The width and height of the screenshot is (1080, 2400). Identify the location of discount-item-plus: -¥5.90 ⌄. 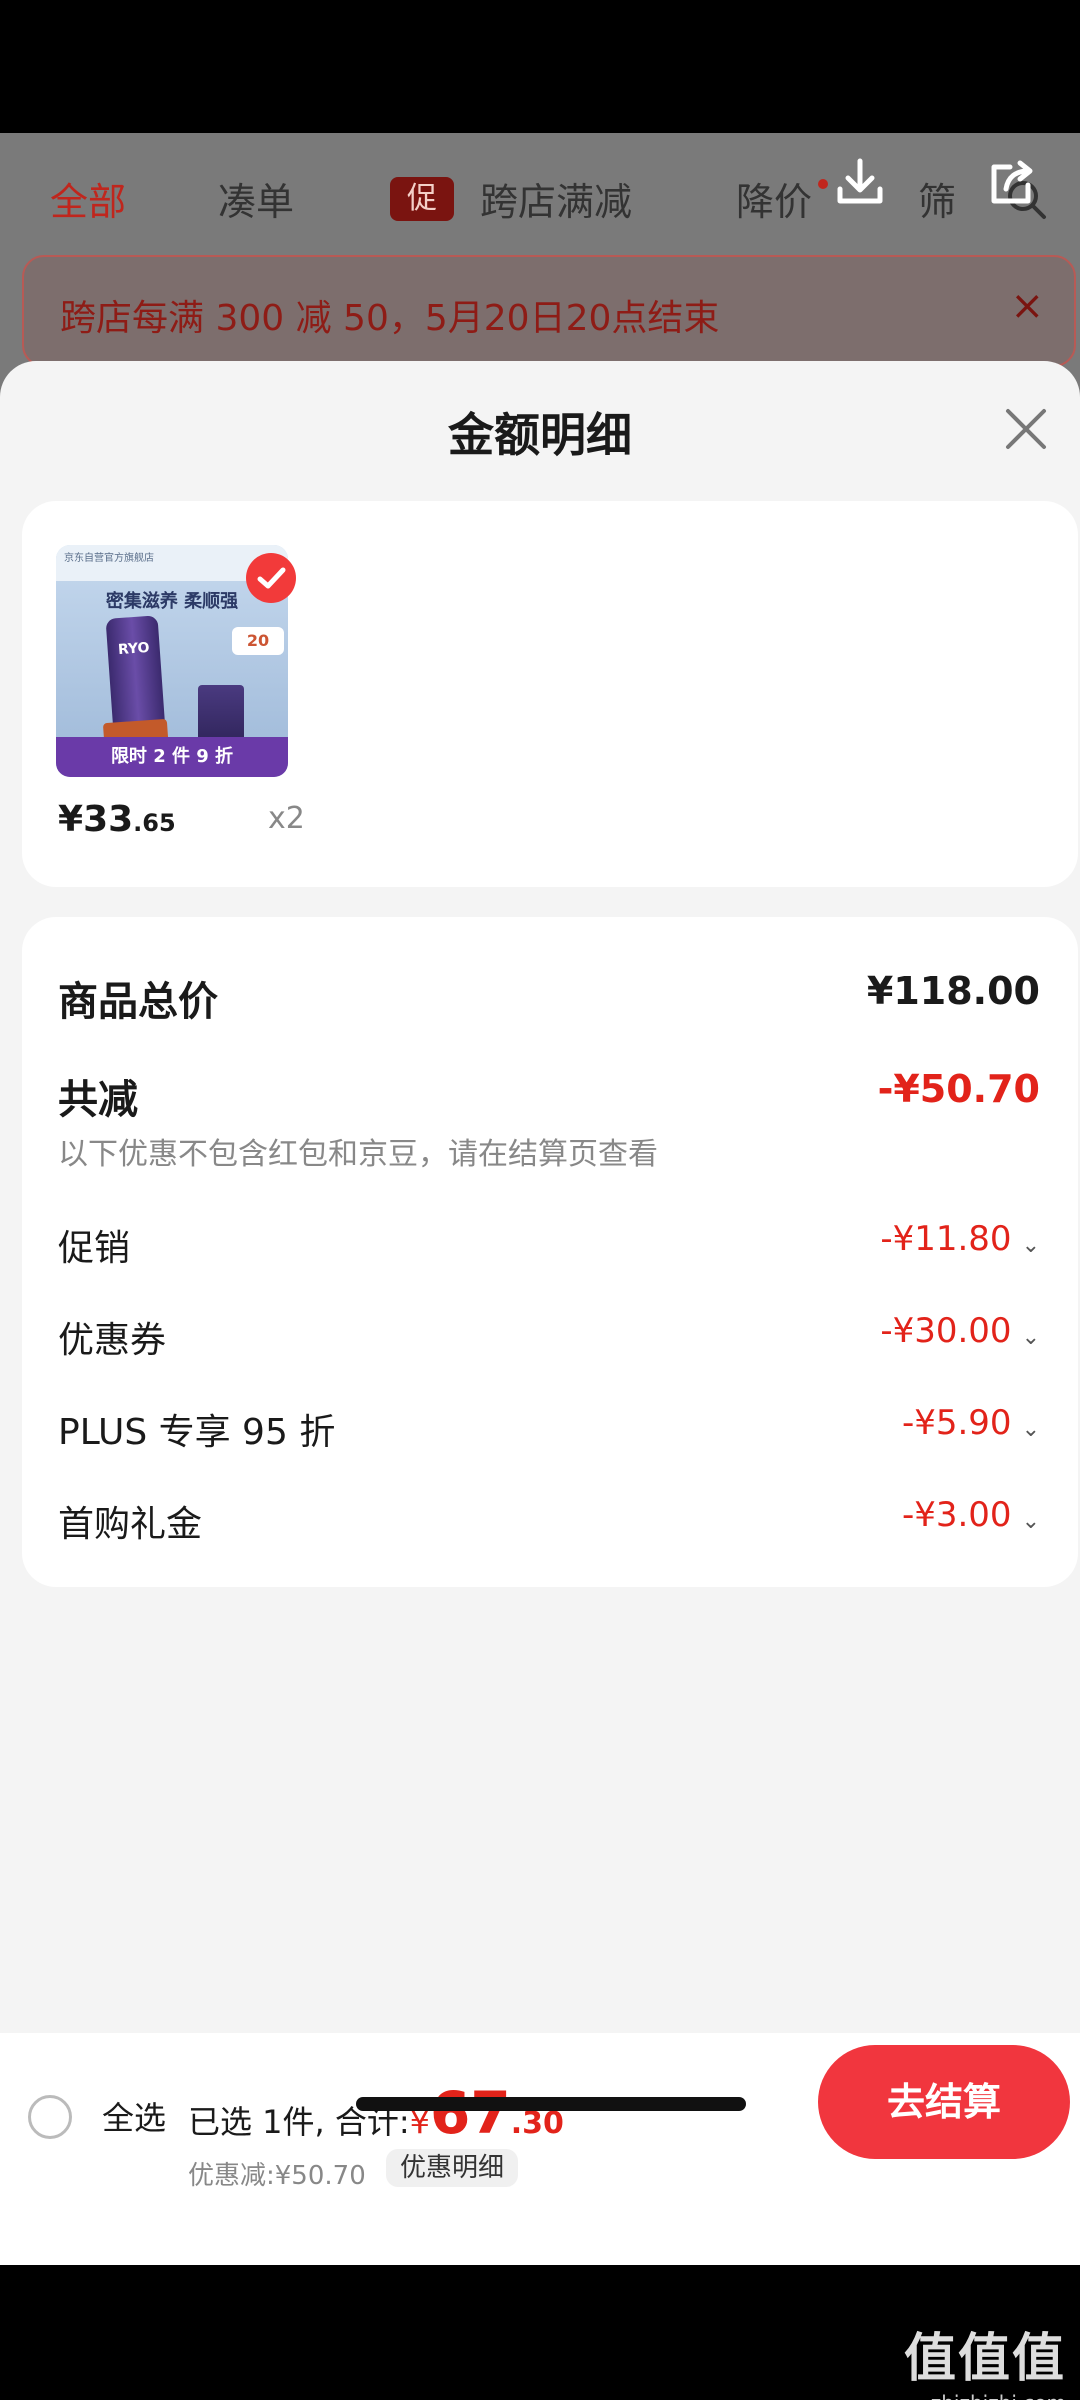
(971, 1423).